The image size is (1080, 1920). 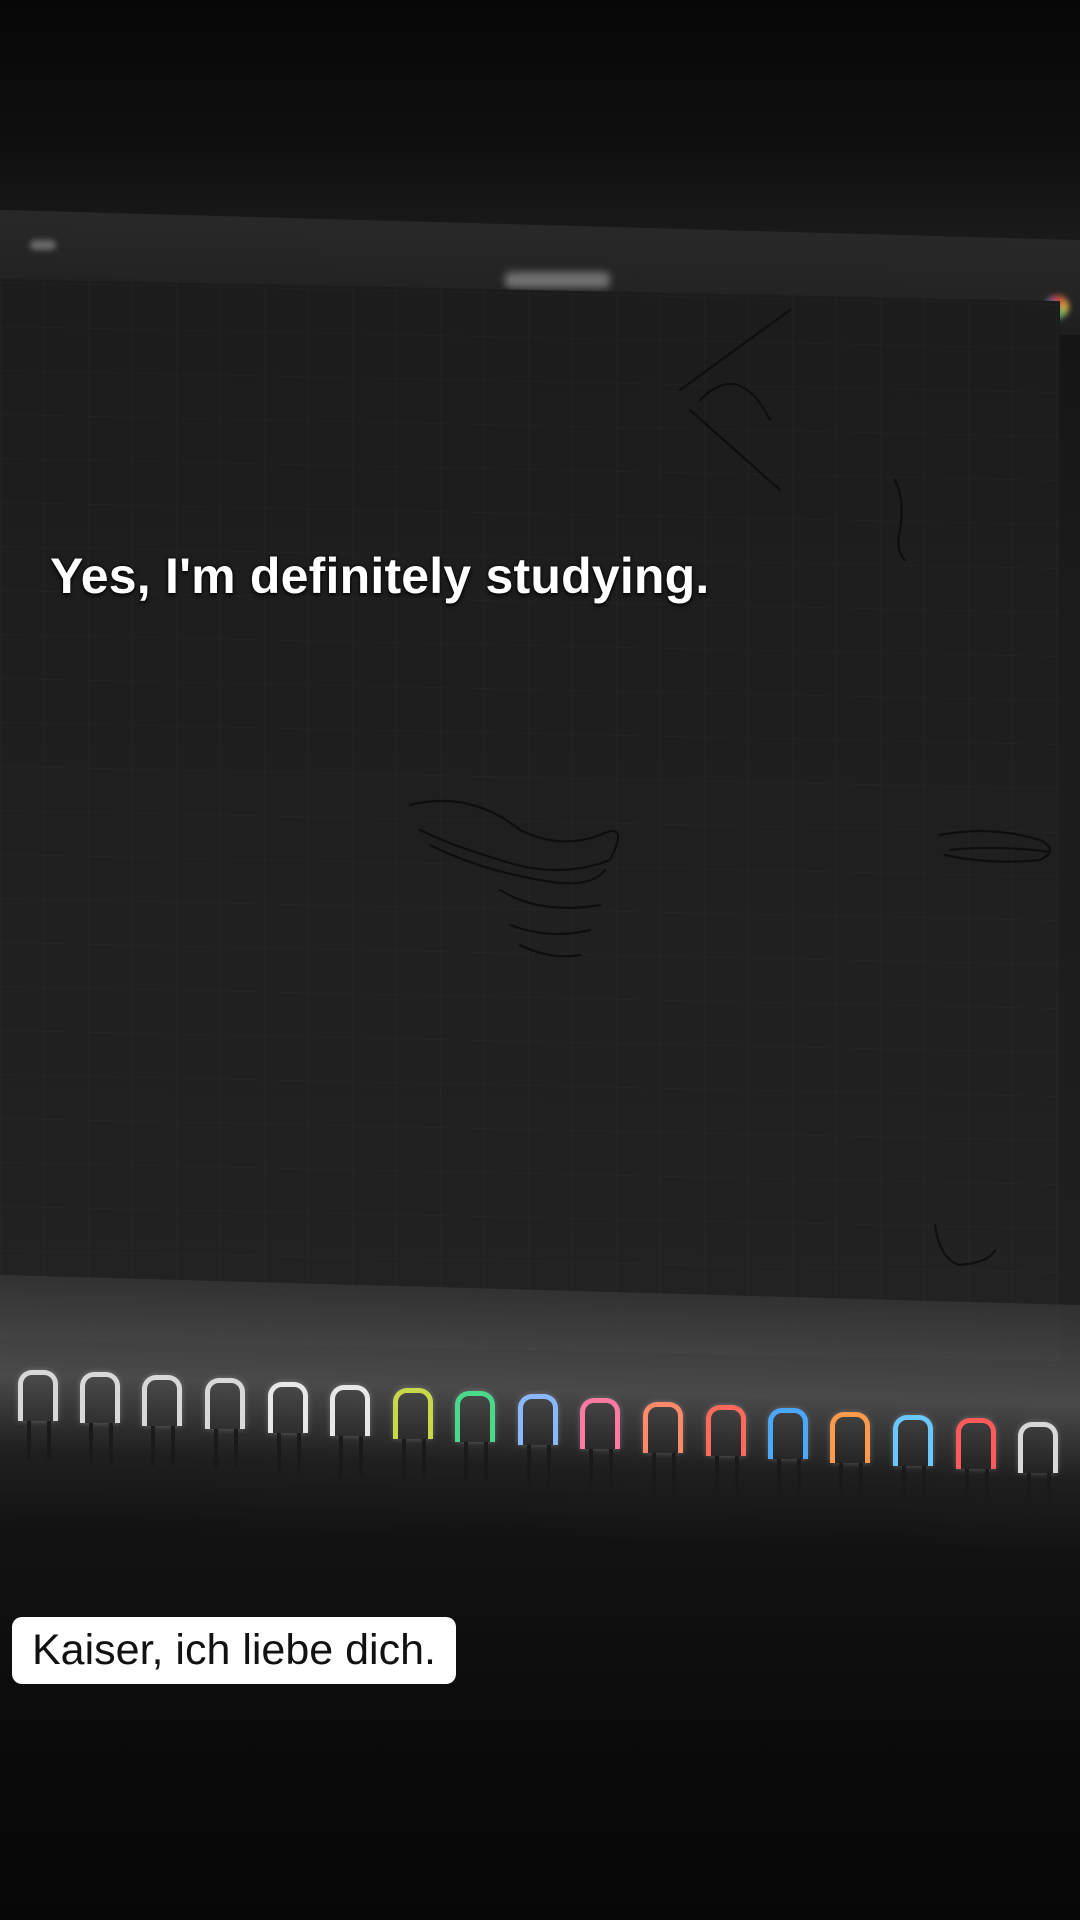 What do you see at coordinates (995, 846) in the screenshot?
I see `scribble-right` at bounding box center [995, 846].